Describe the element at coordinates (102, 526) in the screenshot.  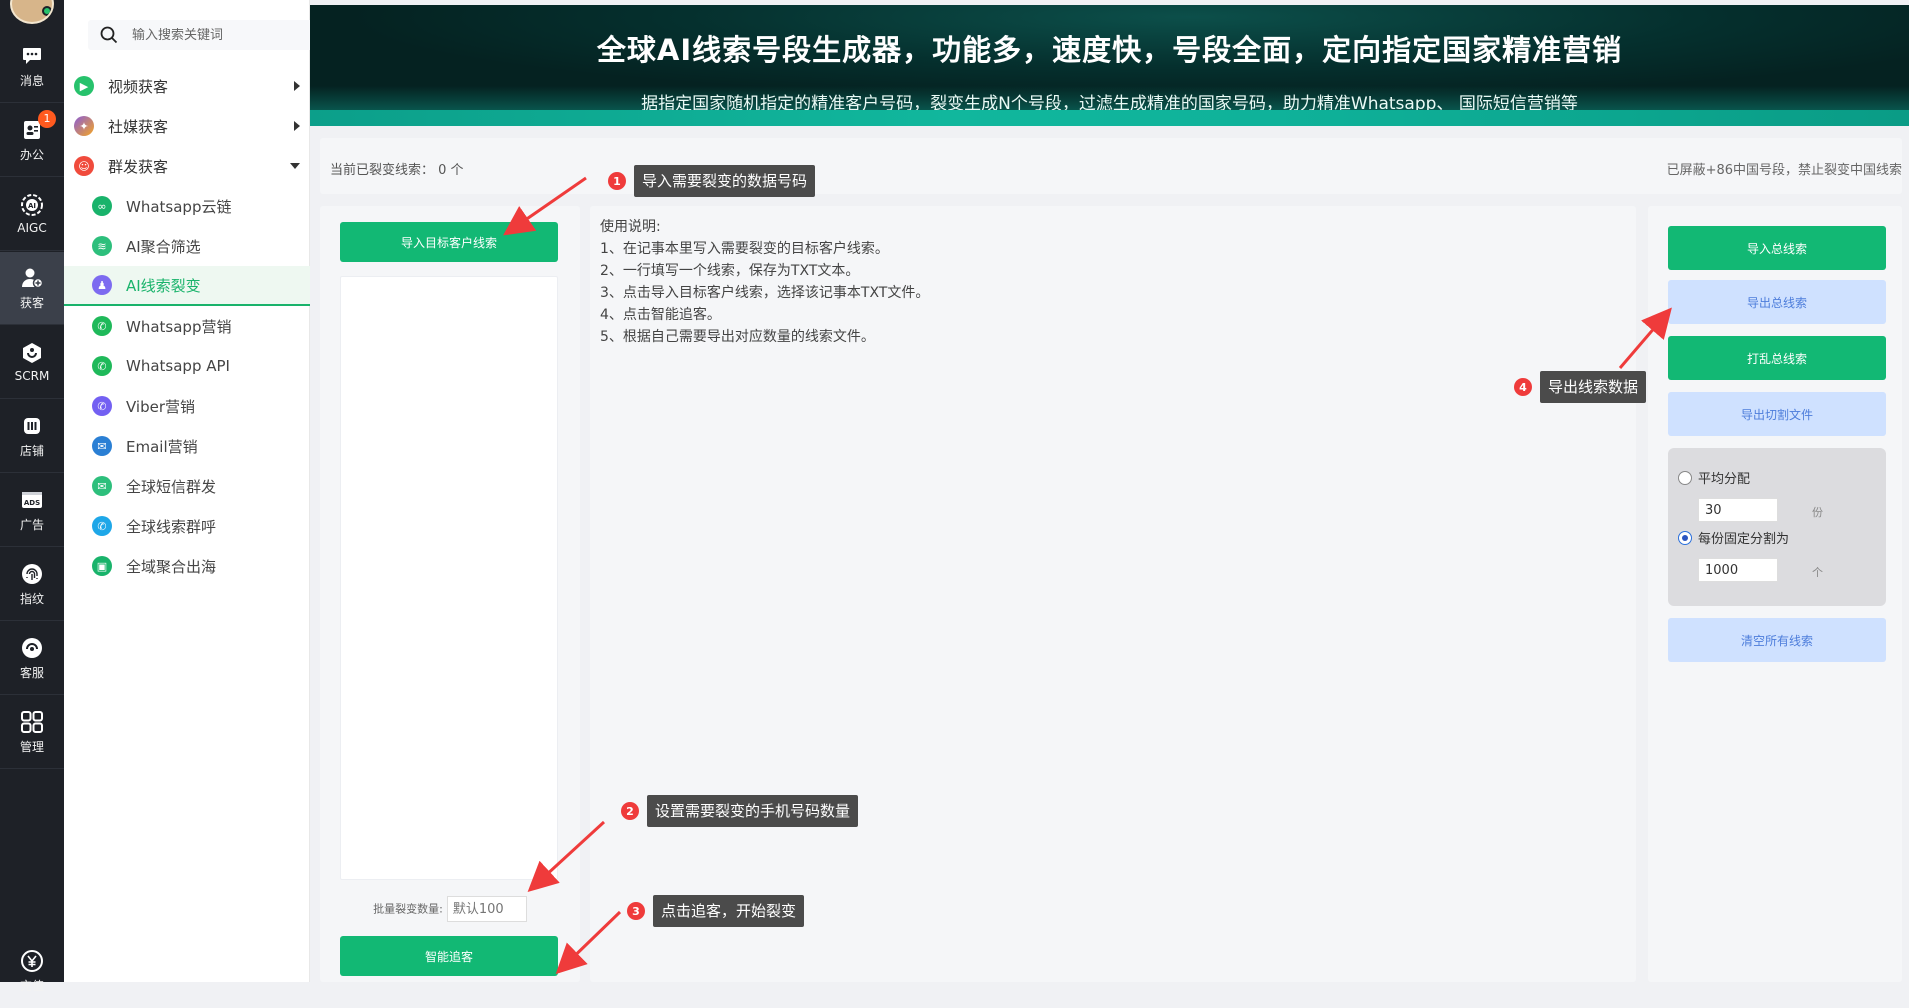
I see `phone-icon: ✆` at that location.